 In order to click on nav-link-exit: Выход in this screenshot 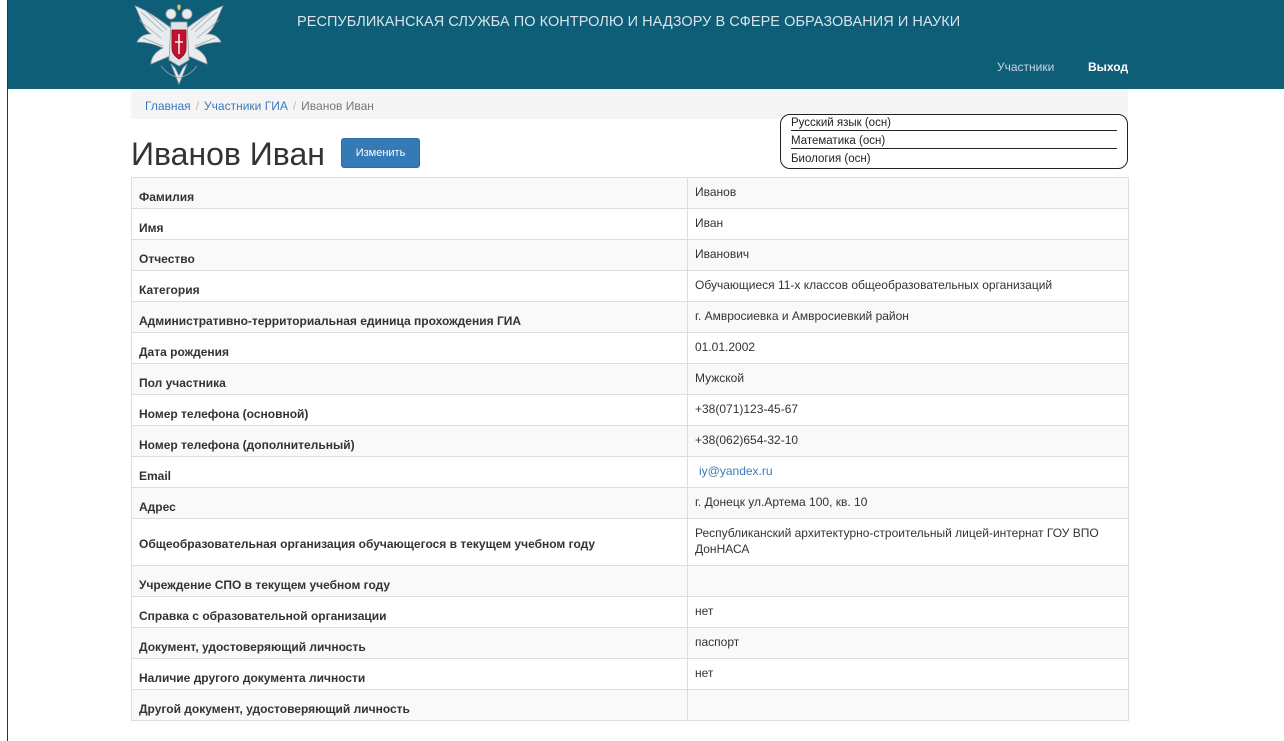, I will do `click(1108, 67)`.